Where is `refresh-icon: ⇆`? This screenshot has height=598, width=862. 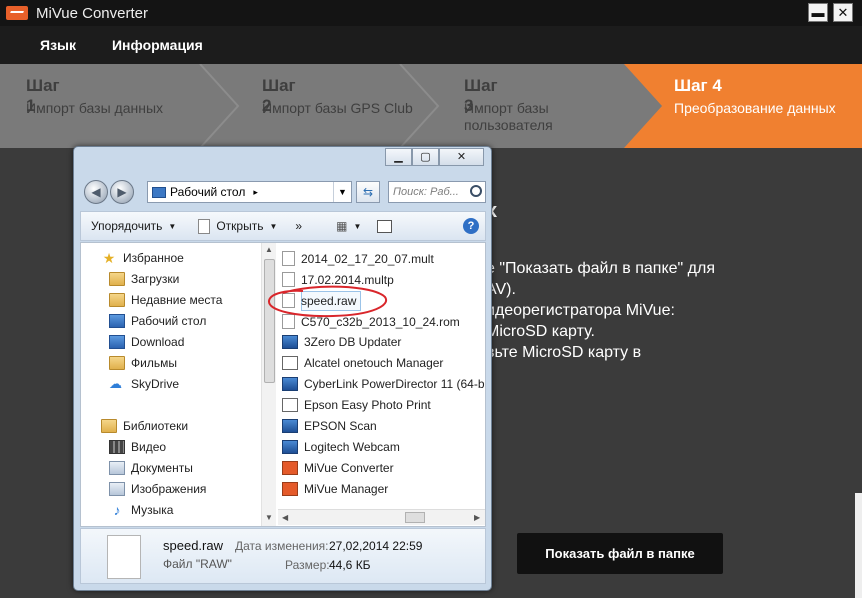
refresh-icon: ⇆ is located at coordinates (368, 192).